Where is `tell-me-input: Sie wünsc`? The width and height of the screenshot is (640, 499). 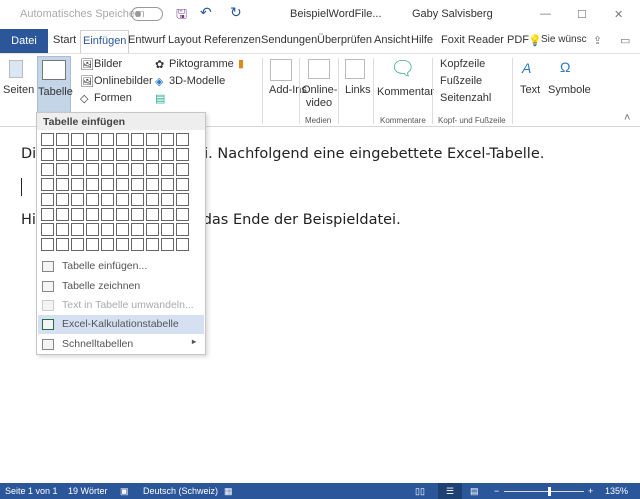 tell-me-input: Sie wünsc is located at coordinates (564, 39).